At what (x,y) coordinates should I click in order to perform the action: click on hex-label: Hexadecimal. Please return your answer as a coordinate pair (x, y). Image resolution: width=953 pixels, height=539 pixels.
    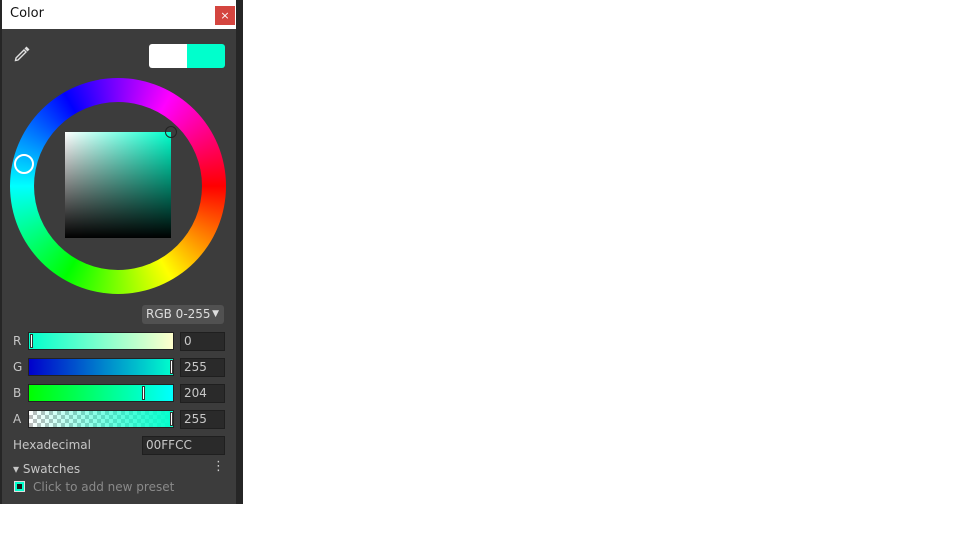
    Looking at the image, I should click on (52, 445).